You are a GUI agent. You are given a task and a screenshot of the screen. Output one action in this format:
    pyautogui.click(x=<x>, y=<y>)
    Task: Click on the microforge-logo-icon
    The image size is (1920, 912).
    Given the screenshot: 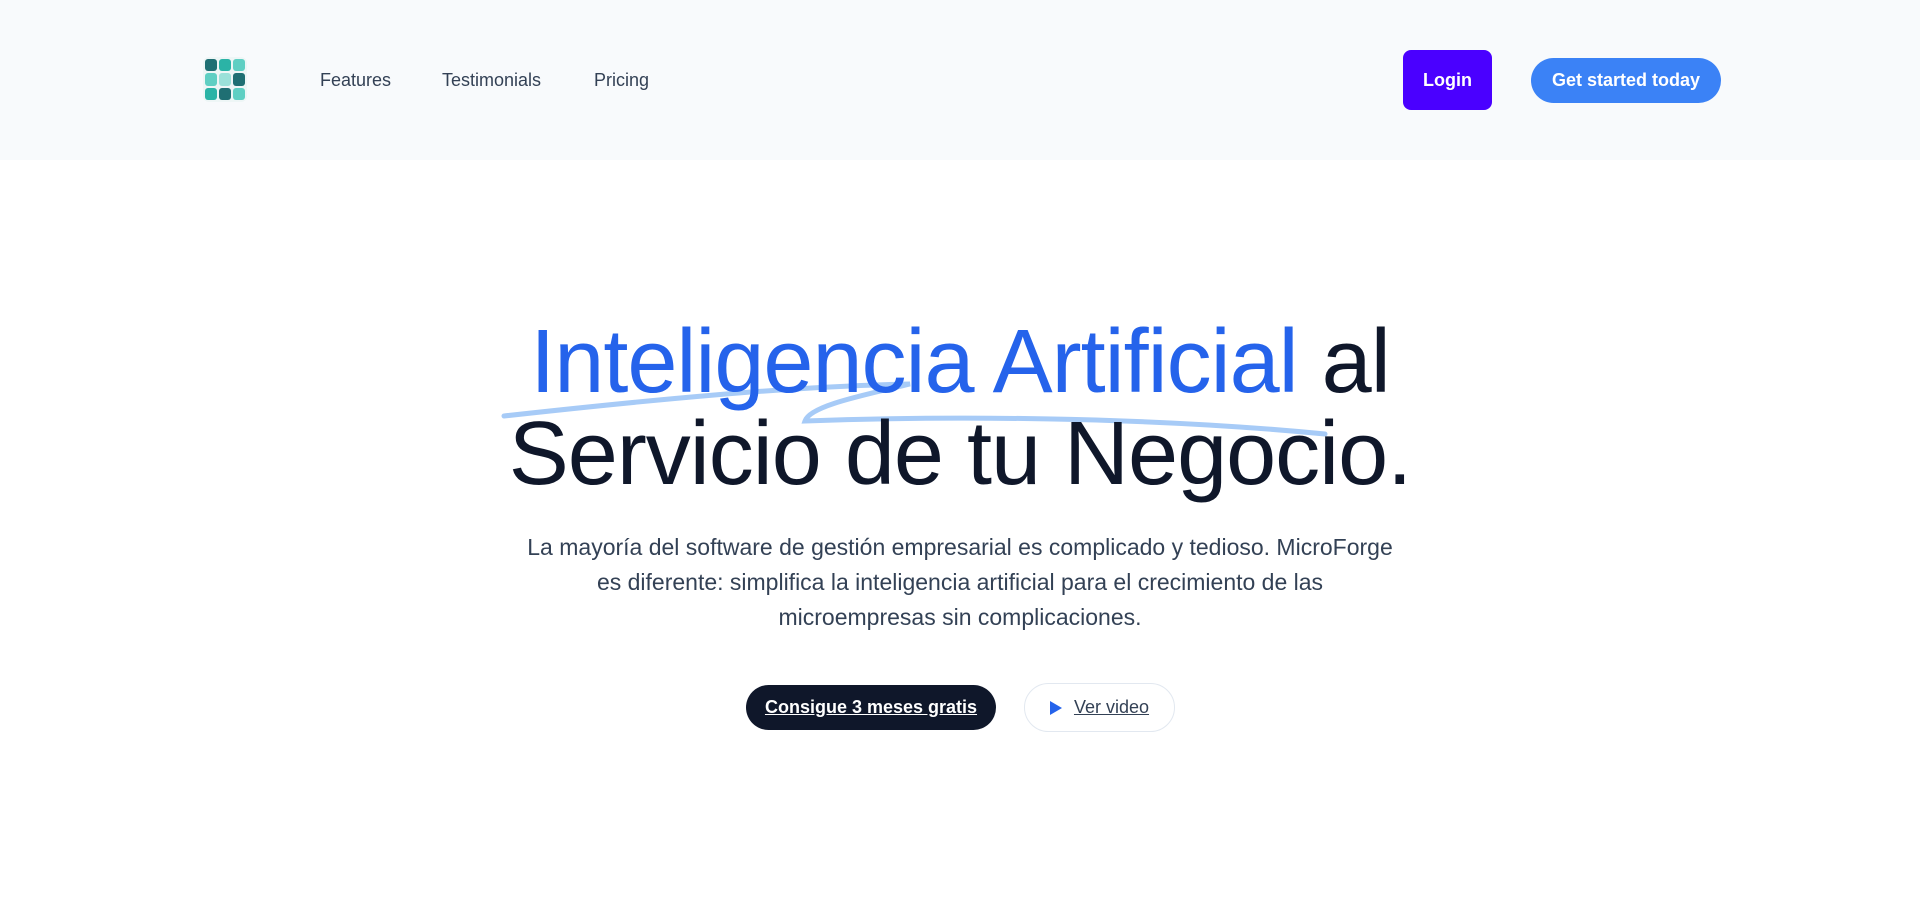 What is the action you would take?
    pyautogui.click(x=225, y=79)
    